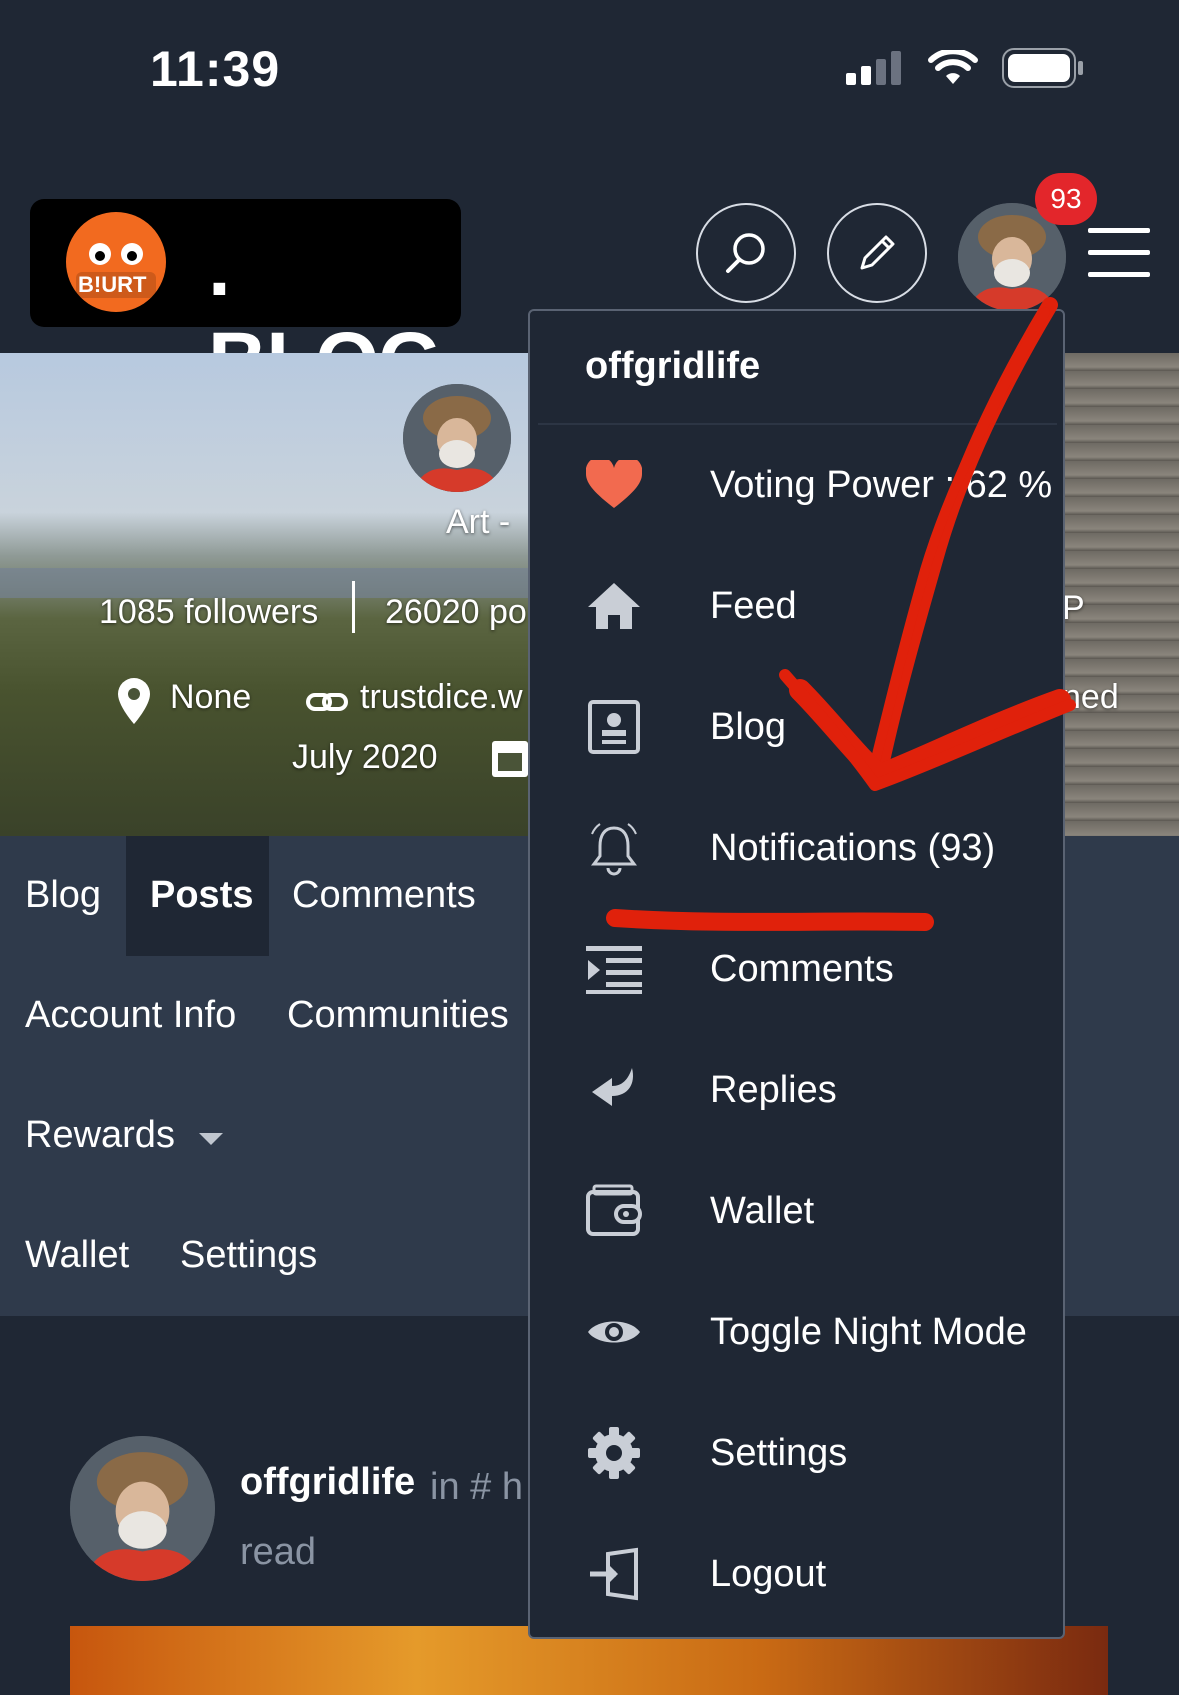  What do you see at coordinates (134, 701) in the screenshot?
I see `location-pin-icon` at bounding box center [134, 701].